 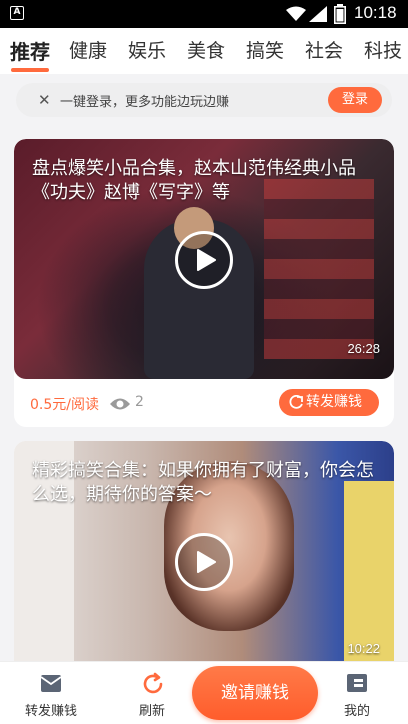 I want to click on refresh-icon, so click(x=153, y=683).